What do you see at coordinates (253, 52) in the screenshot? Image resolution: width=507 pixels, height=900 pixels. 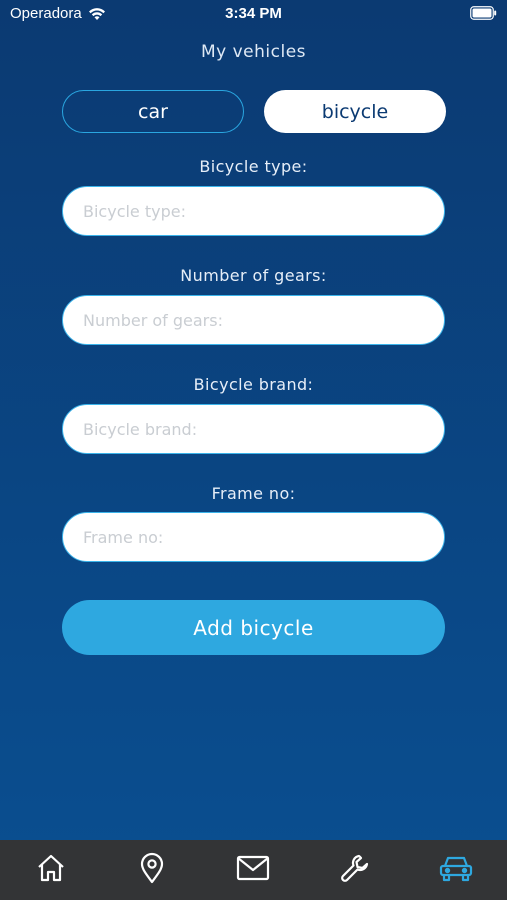 I see `page-title: My vehicles` at bounding box center [253, 52].